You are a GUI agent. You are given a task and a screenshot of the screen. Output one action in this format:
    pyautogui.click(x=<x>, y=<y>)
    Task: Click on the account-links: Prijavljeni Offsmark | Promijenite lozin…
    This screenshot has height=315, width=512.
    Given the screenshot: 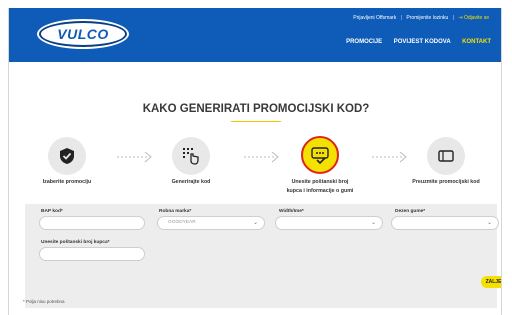 What is the action you would take?
    pyautogui.click(x=421, y=18)
    